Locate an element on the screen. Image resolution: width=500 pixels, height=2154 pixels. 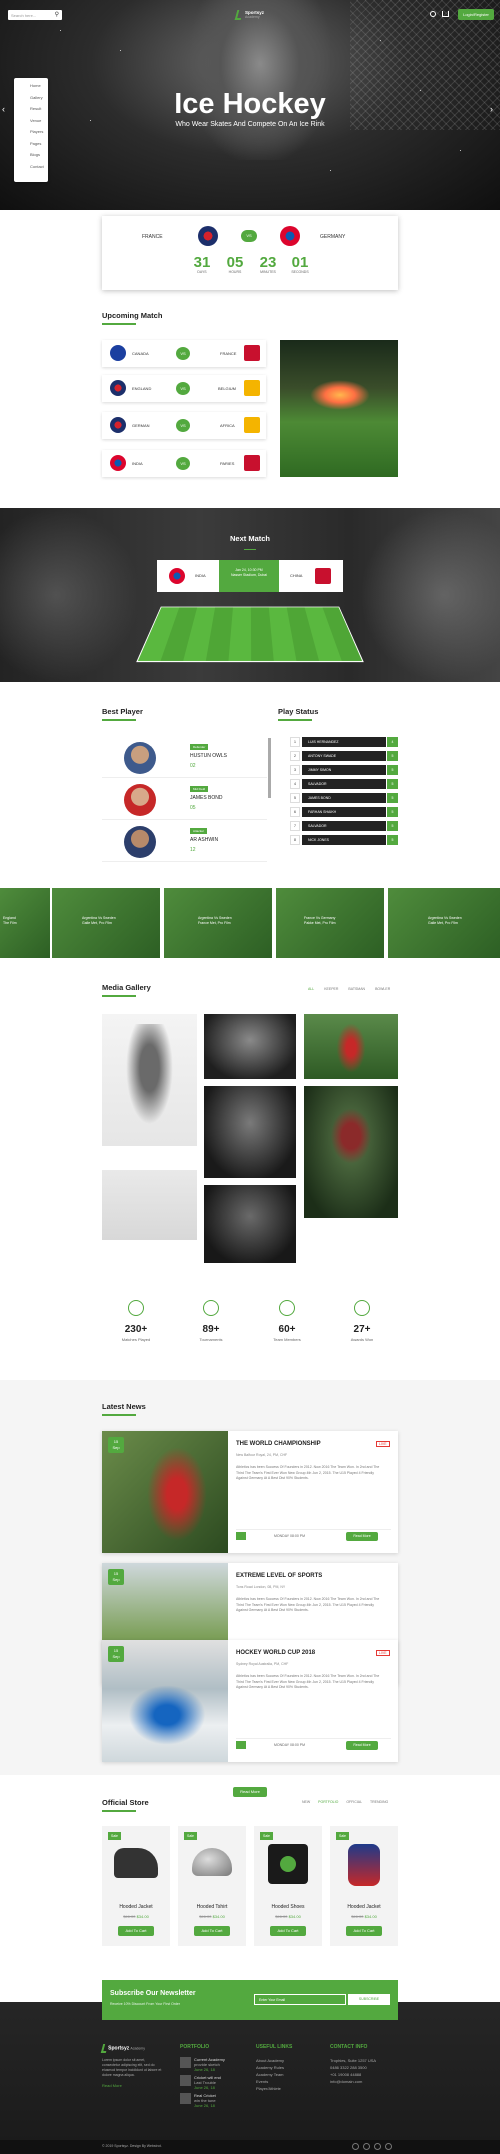
menu-item-players: Players is located at coordinates (31, 132).